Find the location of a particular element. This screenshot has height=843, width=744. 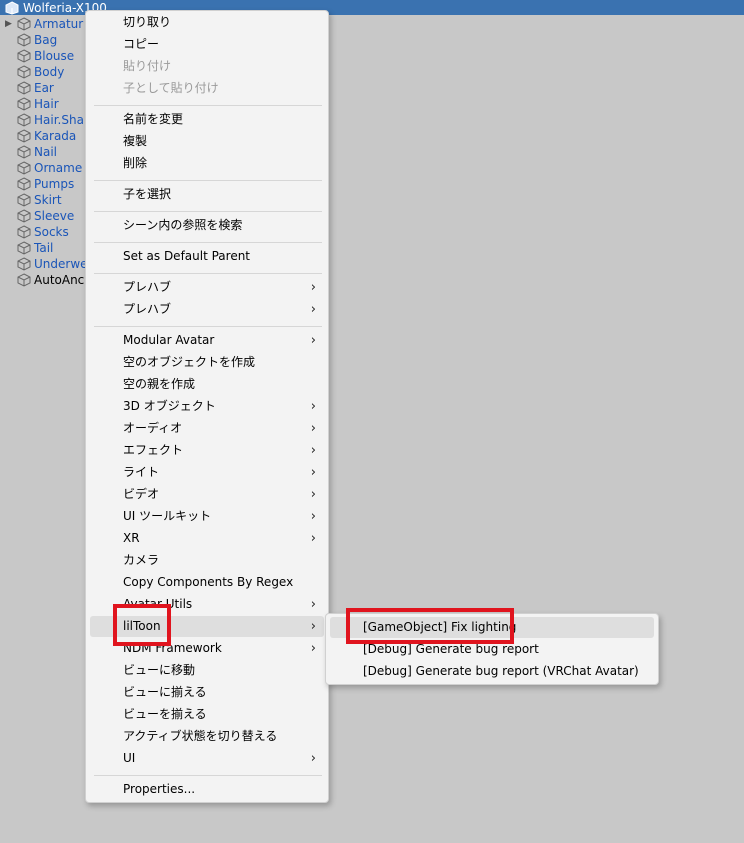

context-menu-item: Modular Avatar › is located at coordinates (207, 340).